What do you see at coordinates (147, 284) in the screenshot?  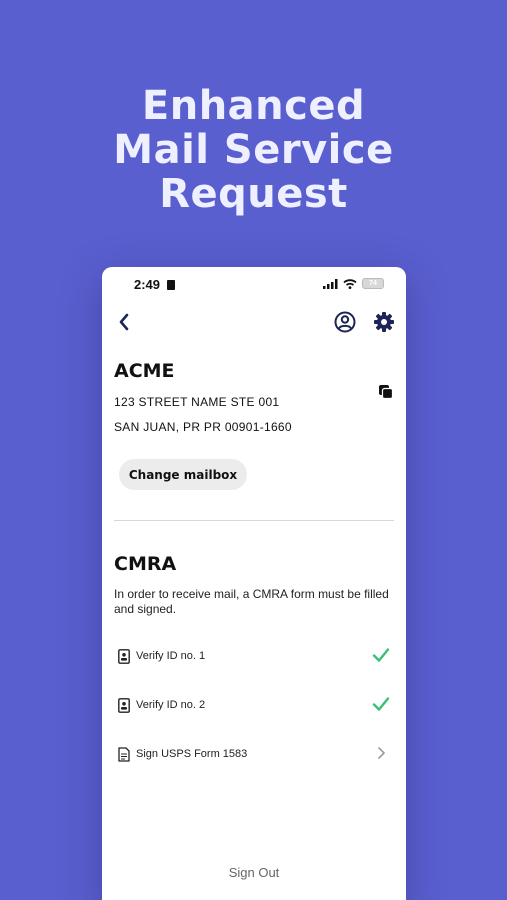 I see `status-time: 2:49` at bounding box center [147, 284].